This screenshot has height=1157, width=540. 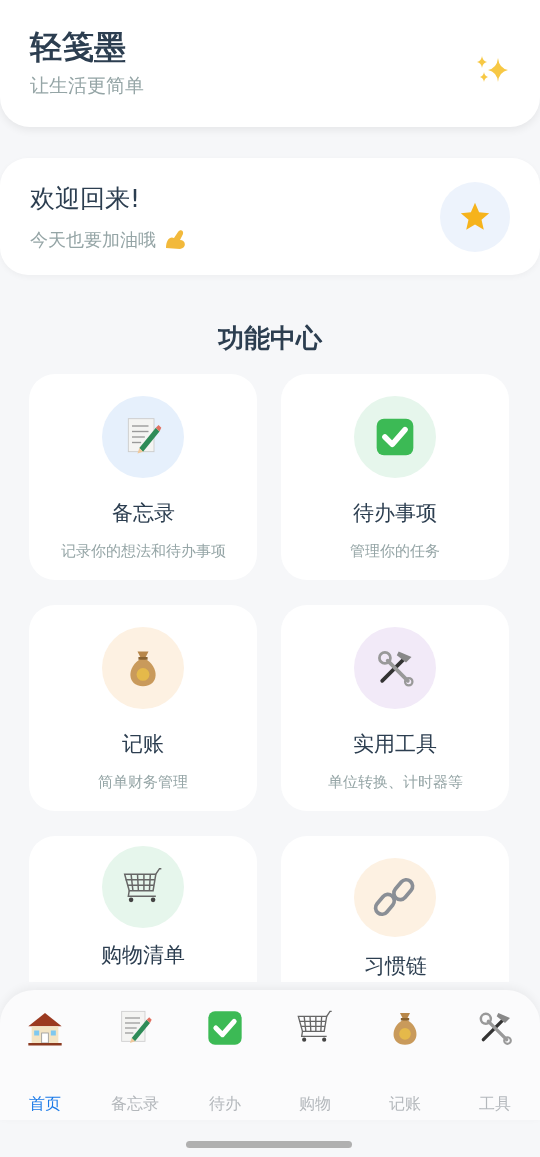 What do you see at coordinates (395, 513) in the screenshot?
I see `feature-title: 待办事项` at bounding box center [395, 513].